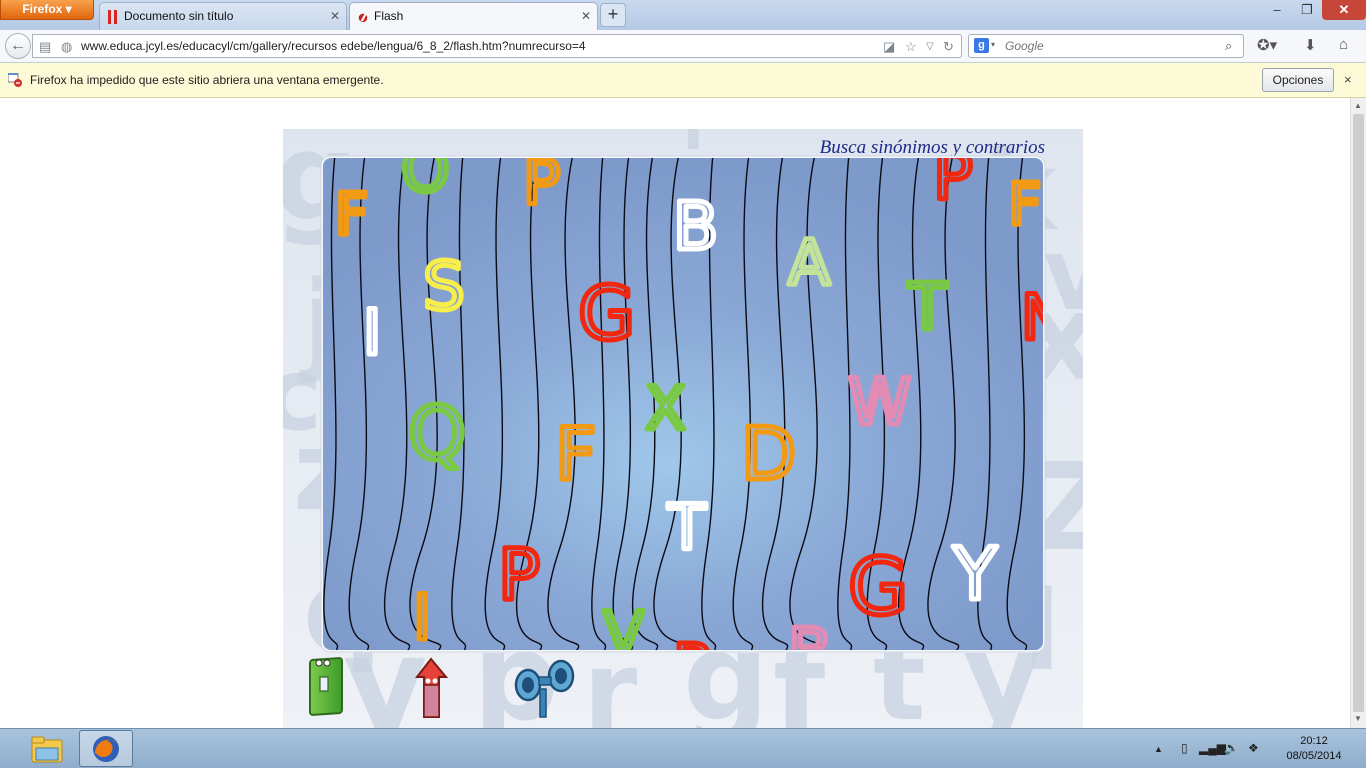 The width and height of the screenshot is (1366, 768). What do you see at coordinates (473, 16) in the screenshot?
I see `tab-flash: Flash ✕` at bounding box center [473, 16].